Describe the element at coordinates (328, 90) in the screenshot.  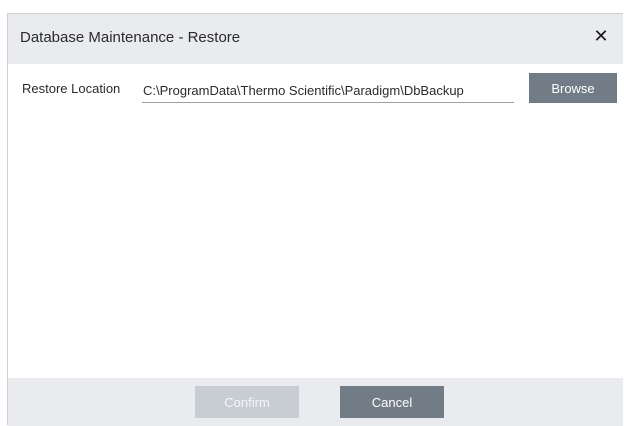
I see `restore-location-field` at that location.